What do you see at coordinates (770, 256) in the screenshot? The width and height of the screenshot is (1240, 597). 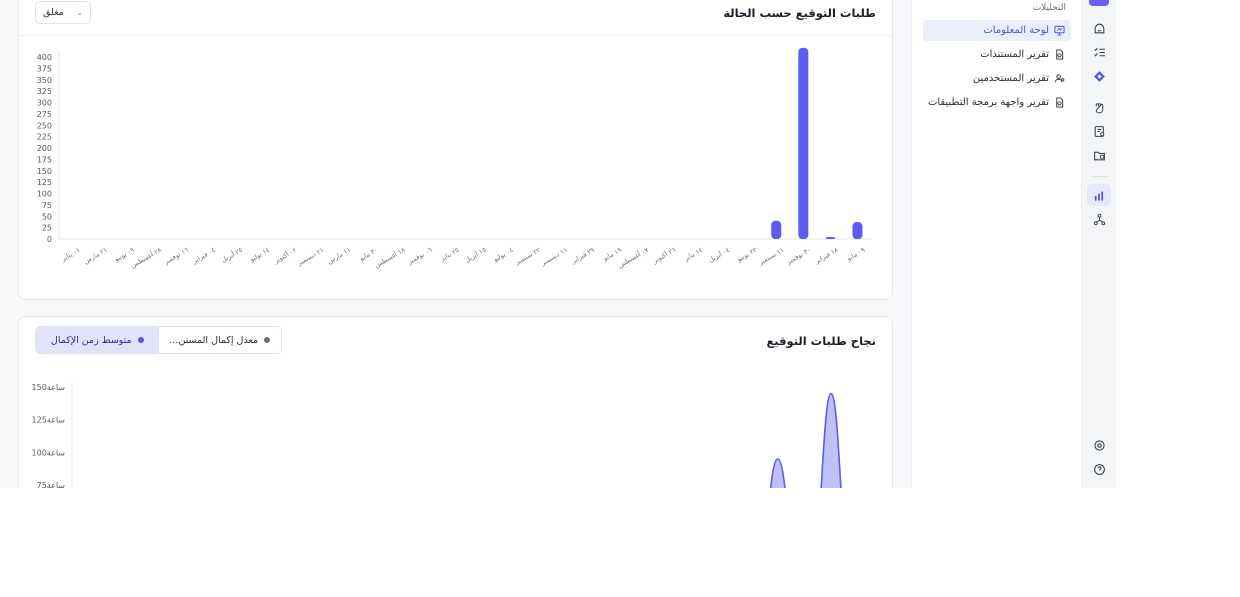 I see `x-tick-label: ١١ سبتمبر` at bounding box center [770, 256].